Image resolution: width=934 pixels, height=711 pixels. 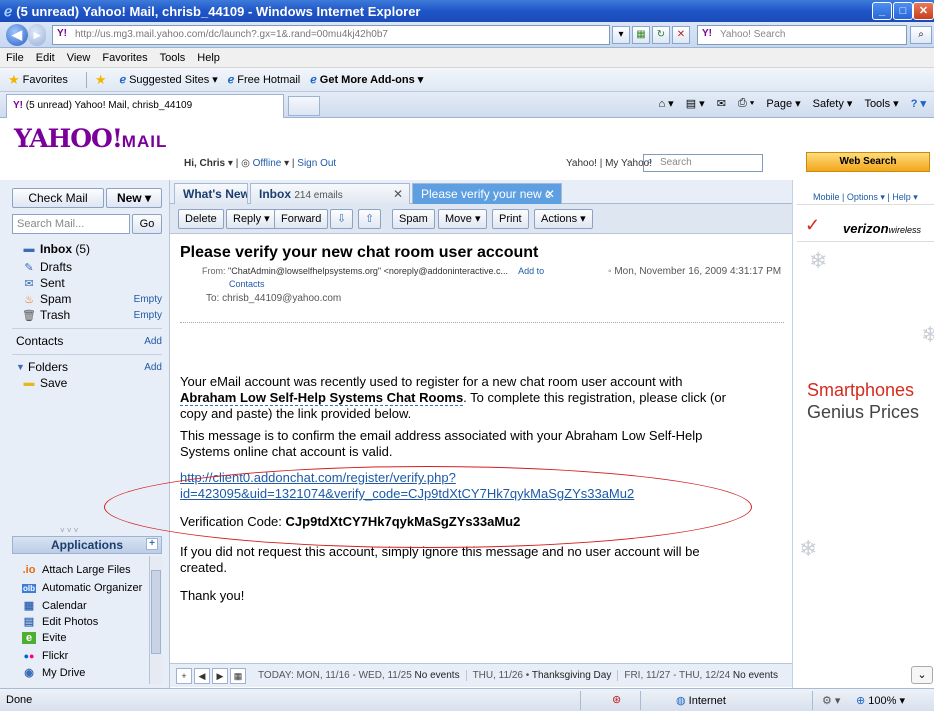 What do you see at coordinates (543, 675) in the screenshot?
I see `calendar-thursday: THU, 11/26 • Thanksgiving Day` at bounding box center [543, 675].